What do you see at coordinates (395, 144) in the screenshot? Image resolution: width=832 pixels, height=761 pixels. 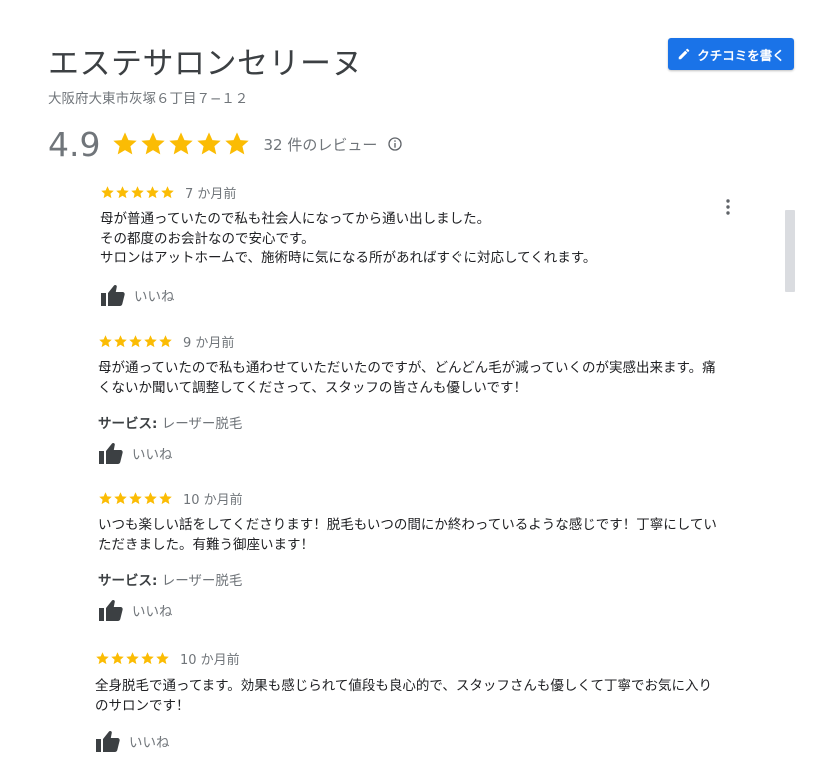 I see `info-icon` at bounding box center [395, 144].